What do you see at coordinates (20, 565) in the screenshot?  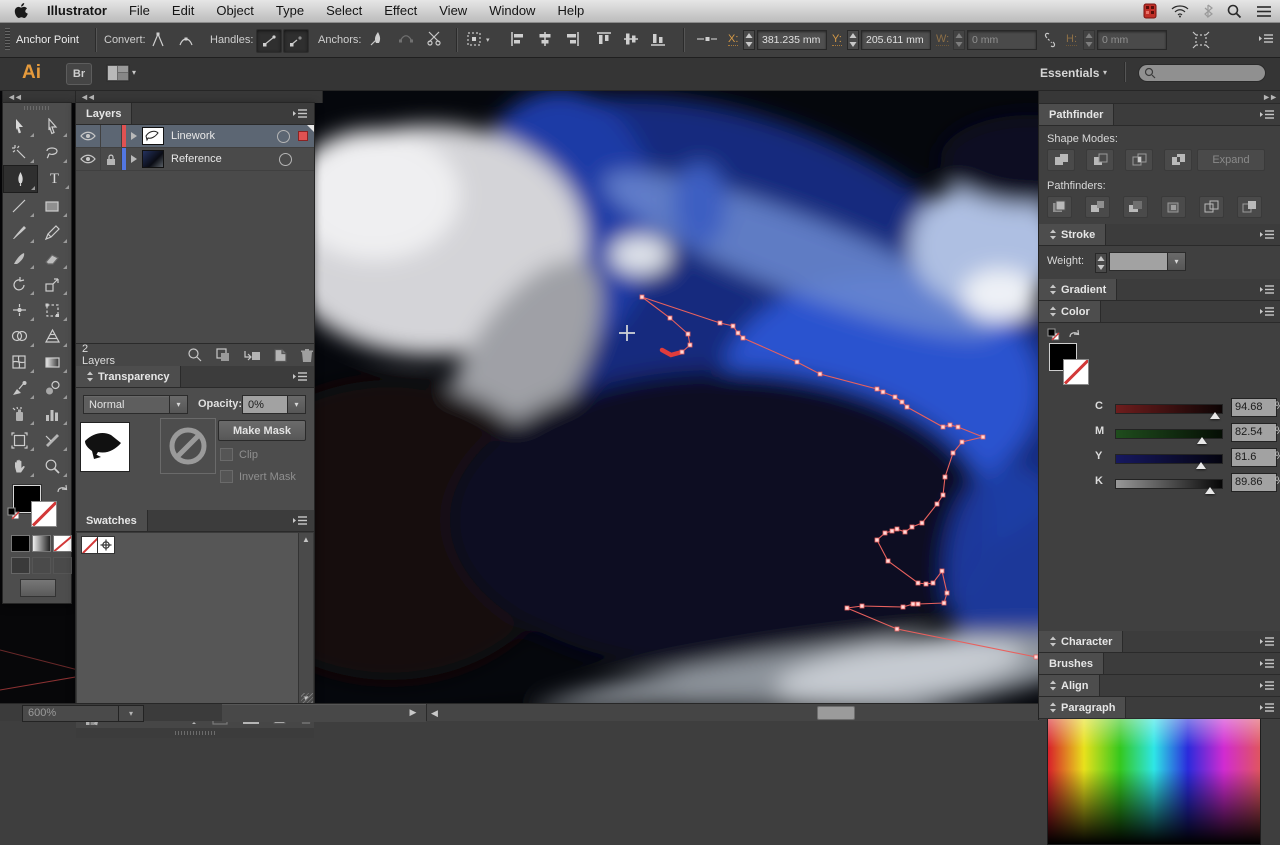 I see `draw-normal-button` at bounding box center [20, 565].